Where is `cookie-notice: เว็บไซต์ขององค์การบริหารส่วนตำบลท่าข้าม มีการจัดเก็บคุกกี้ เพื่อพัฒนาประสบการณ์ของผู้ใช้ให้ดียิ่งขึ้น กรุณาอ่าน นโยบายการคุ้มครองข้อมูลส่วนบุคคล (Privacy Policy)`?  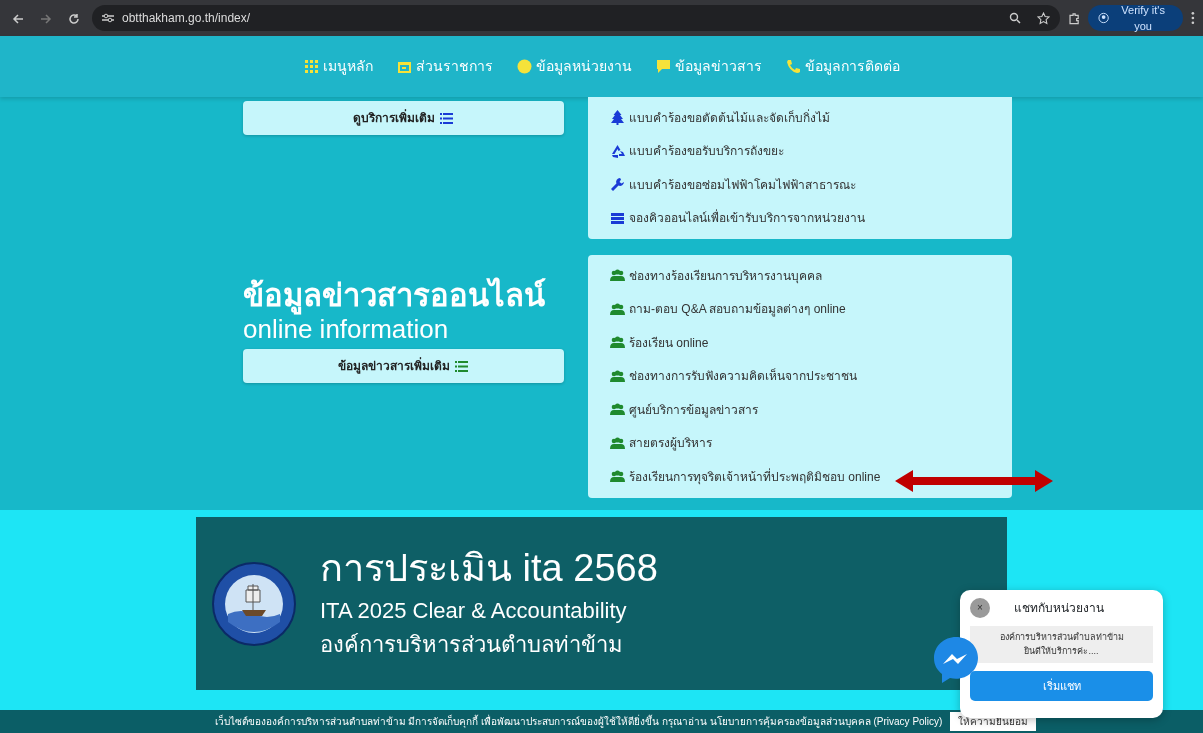
cookie-notice: เว็บไซต์ขององค์การบริหารส่วนตำบลท่าข้าม มีการจัดเก็บคุกกี้ เพื่อพัฒนาประสบการณ์ของผู้ใช้ให้ดียิ่งขึ้น กรุณาอ่าน นโยบายการคุ้มครองข้อมูลส่วนบุคคล (Privacy Policy) is located at coordinates (578, 721).